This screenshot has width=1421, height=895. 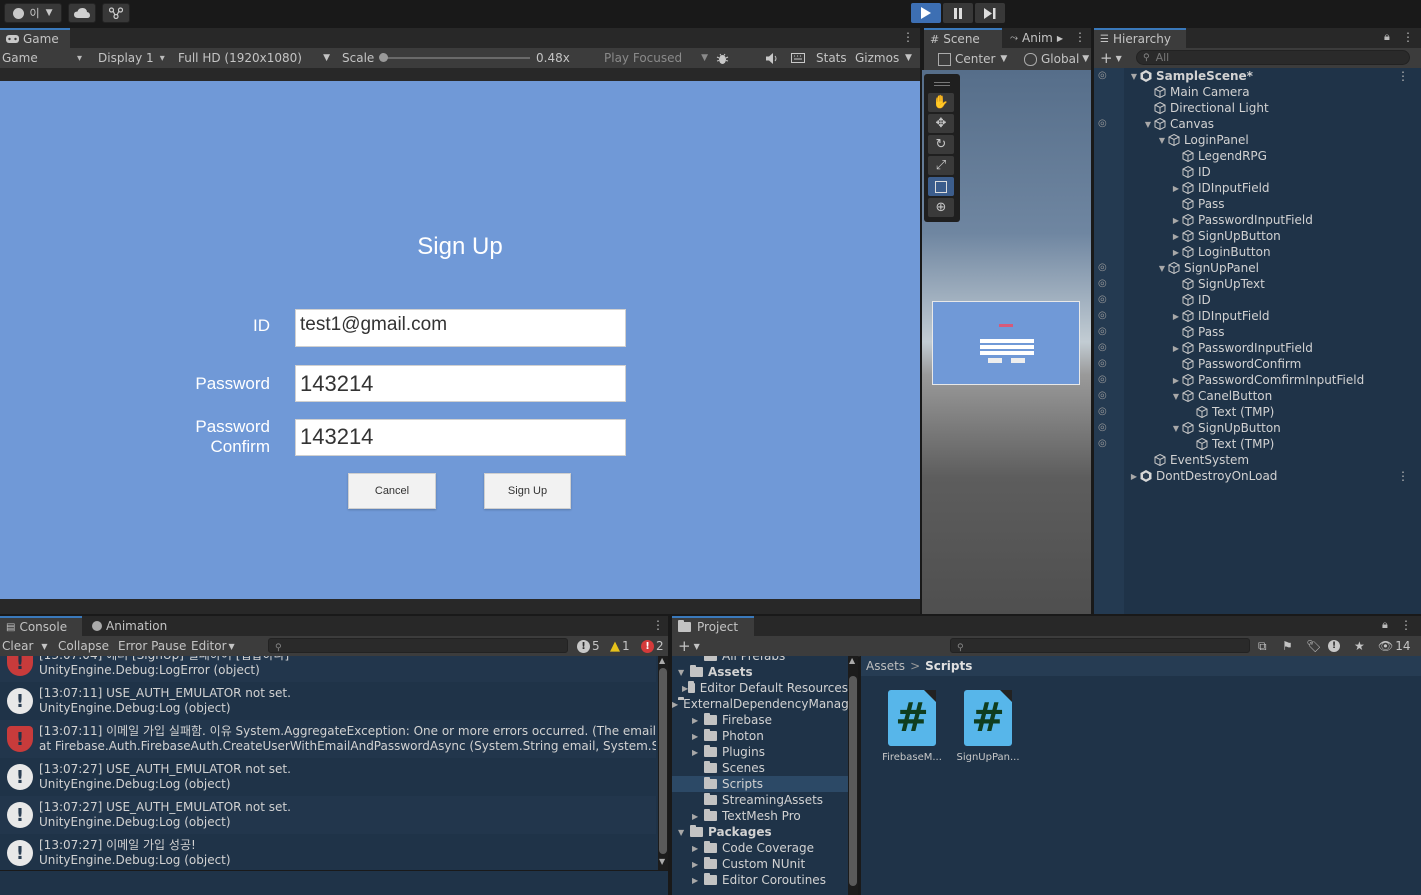 I want to click on rotate-tool-button: ↻, so click(x=941, y=144).